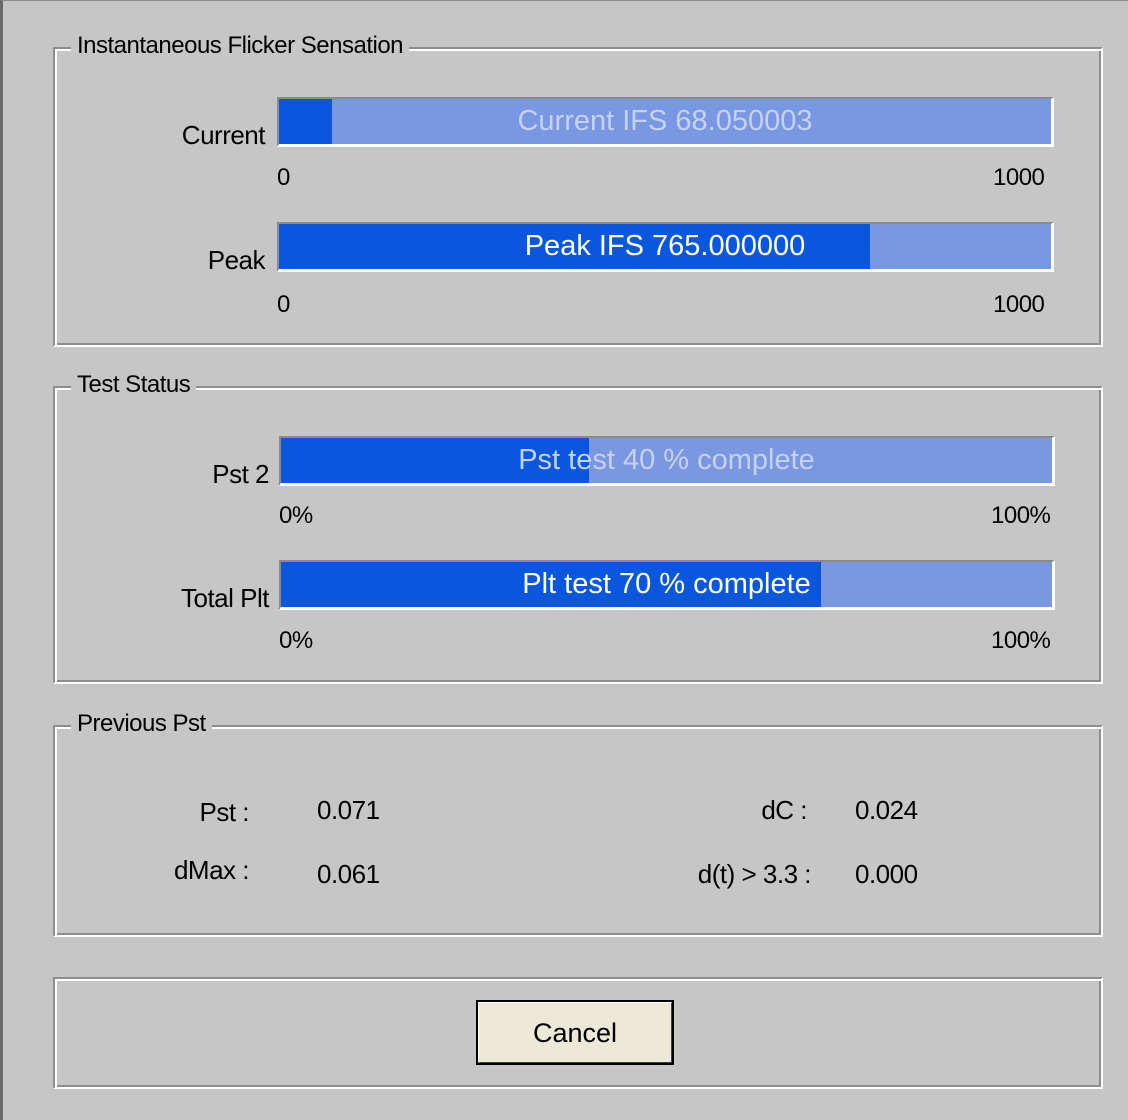  I want to click on dmax-label: dMax :, so click(211, 870).